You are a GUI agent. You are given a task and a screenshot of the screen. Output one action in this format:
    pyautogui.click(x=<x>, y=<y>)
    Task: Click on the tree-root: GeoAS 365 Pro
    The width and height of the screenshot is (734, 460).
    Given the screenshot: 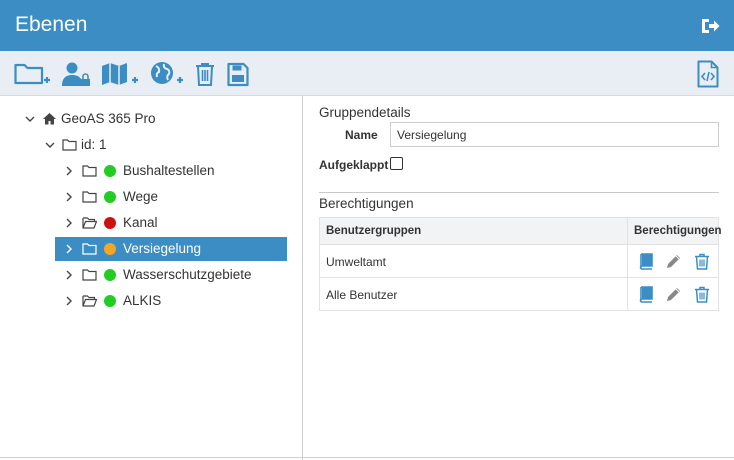 What is the action you would take?
    pyautogui.click(x=150, y=119)
    